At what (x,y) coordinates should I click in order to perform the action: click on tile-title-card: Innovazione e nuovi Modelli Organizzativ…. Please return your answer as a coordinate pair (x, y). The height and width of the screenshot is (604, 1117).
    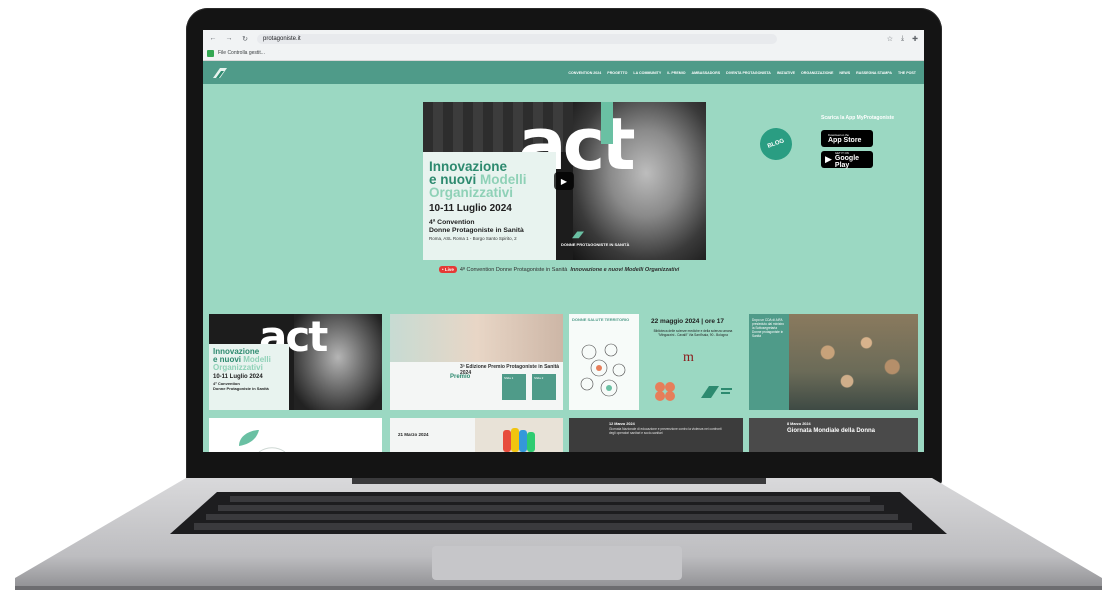
    Looking at the image, I should click on (249, 377).